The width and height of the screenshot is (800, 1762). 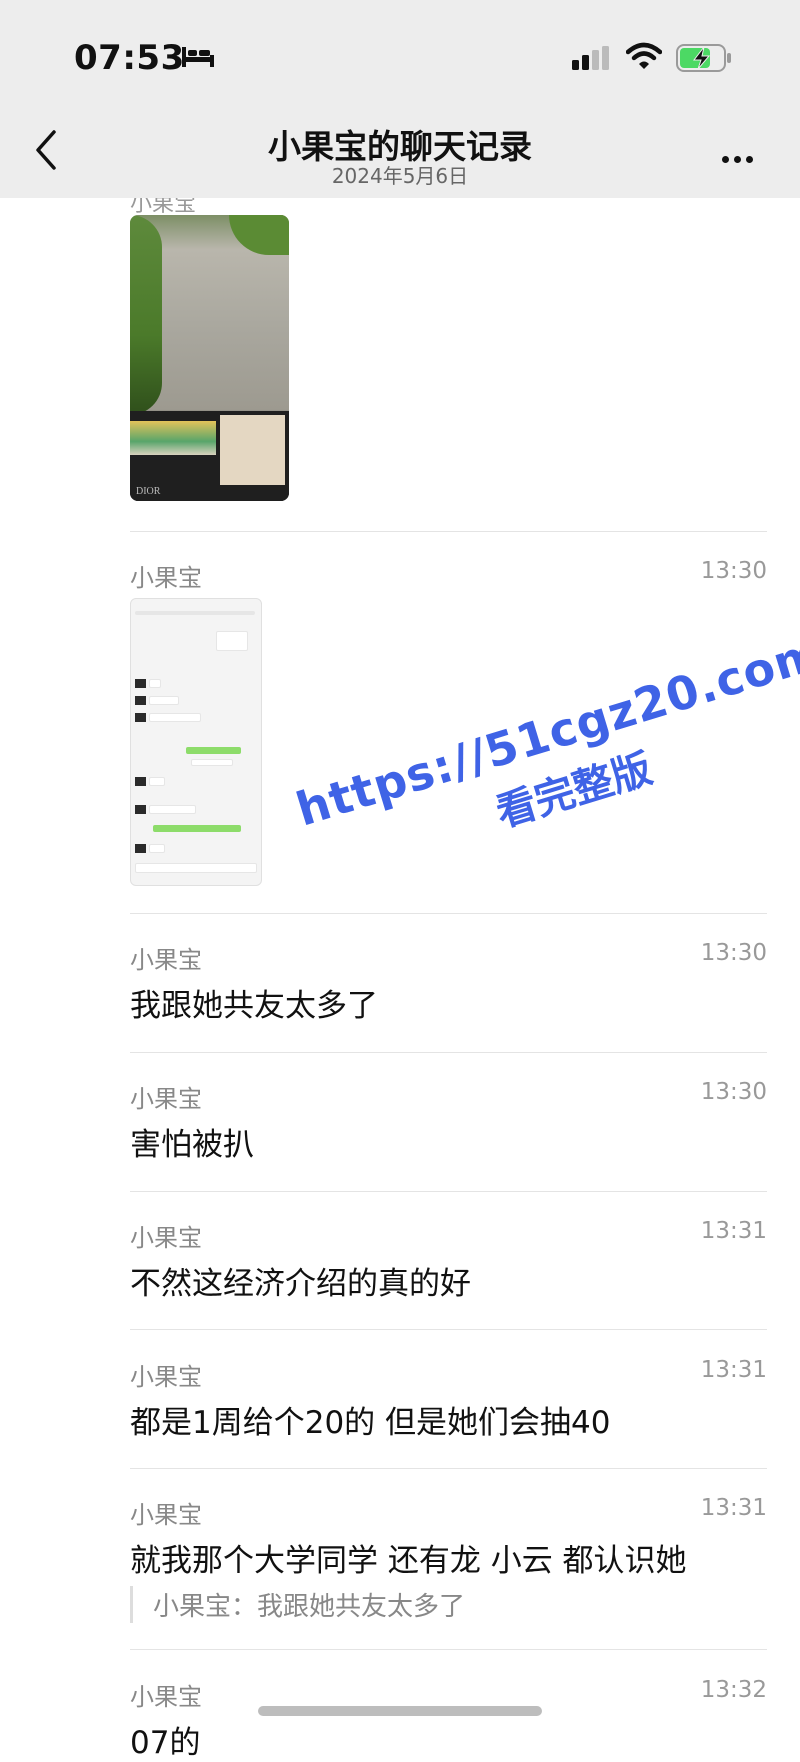 What do you see at coordinates (703, 58) in the screenshot?
I see `battery-charging-icon` at bounding box center [703, 58].